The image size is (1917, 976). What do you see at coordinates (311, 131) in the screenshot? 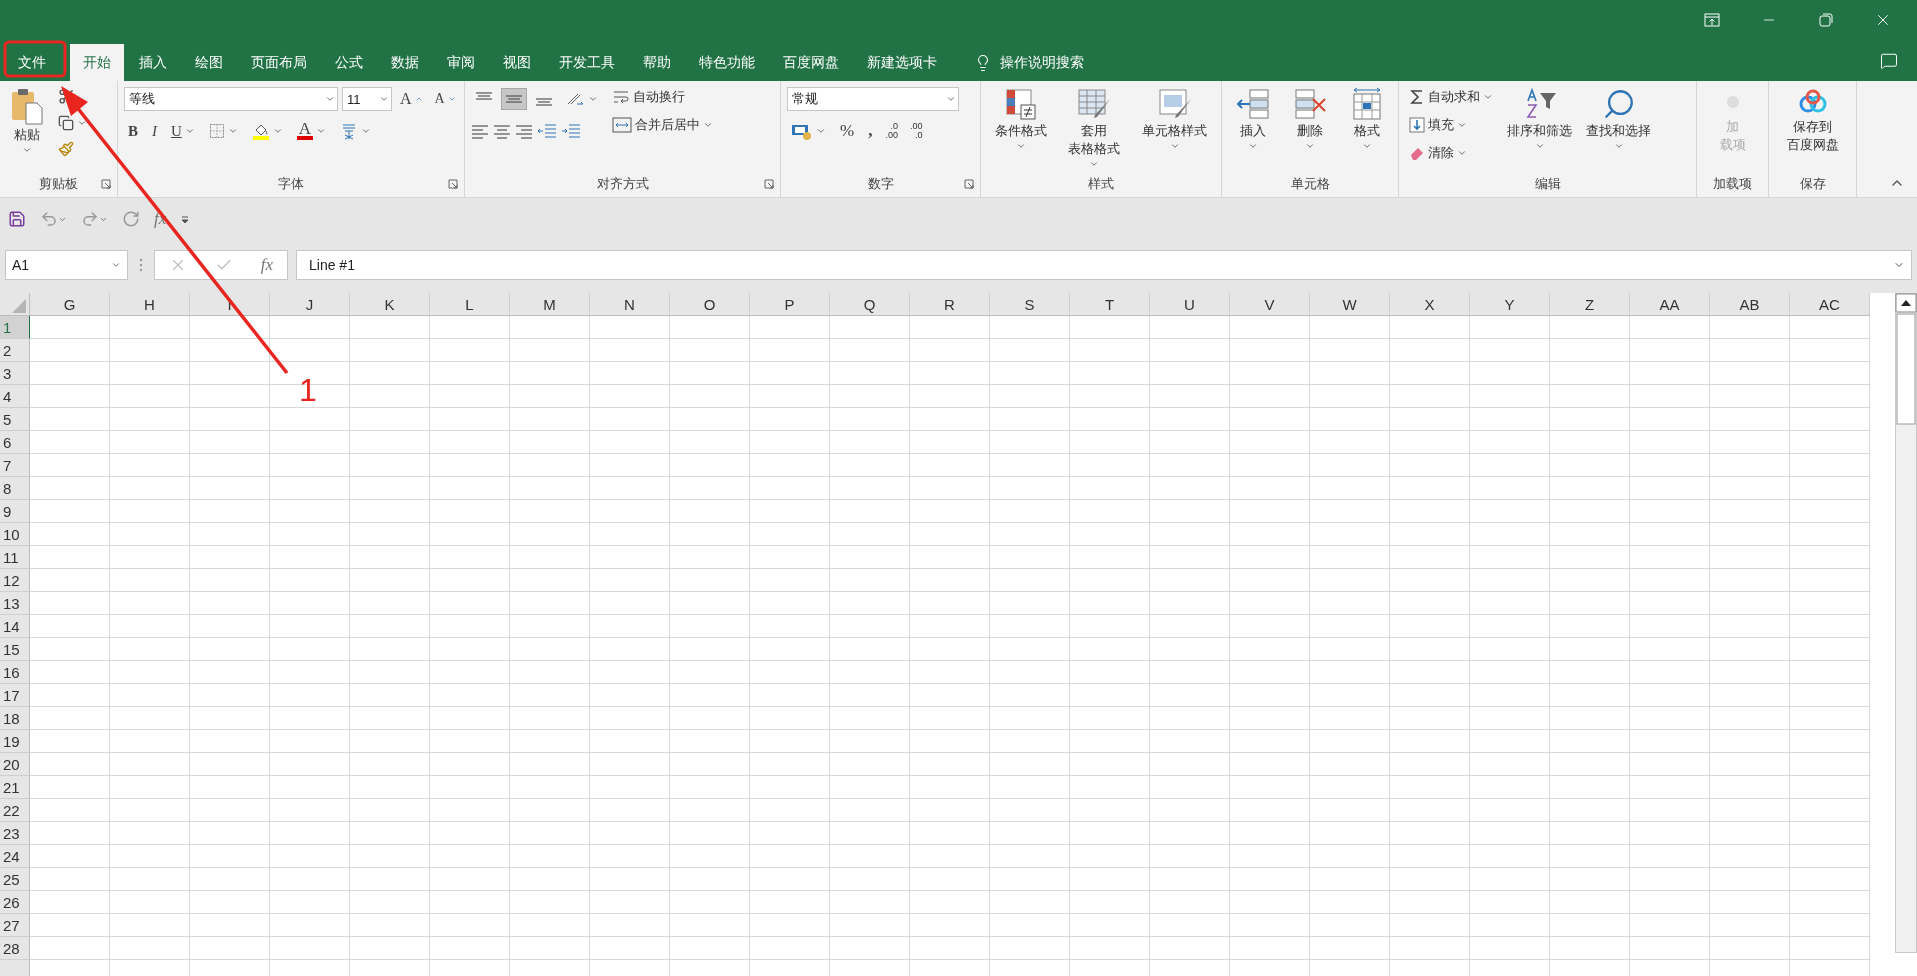
I see `font-color-button: A` at bounding box center [311, 131].